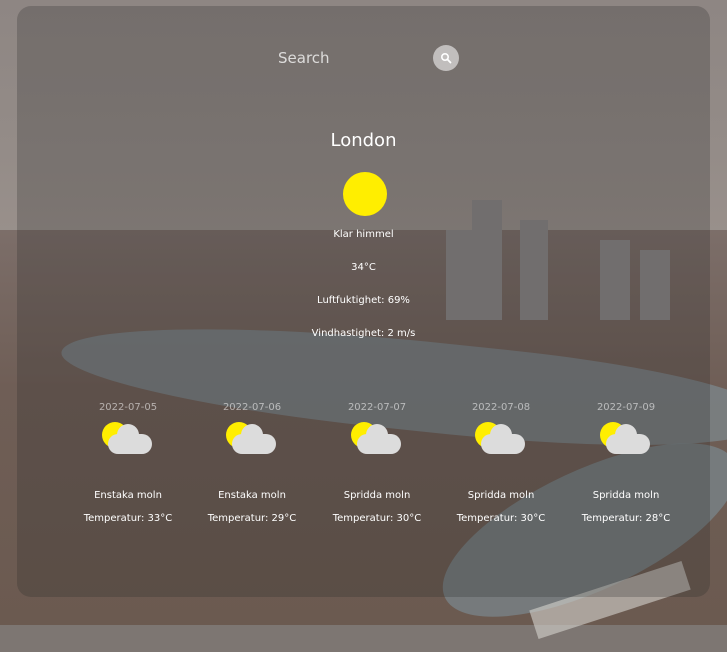 This screenshot has width=727, height=652. What do you see at coordinates (128, 518) in the screenshot?
I see `forecast-temperature: Temperatur: 33°C` at bounding box center [128, 518].